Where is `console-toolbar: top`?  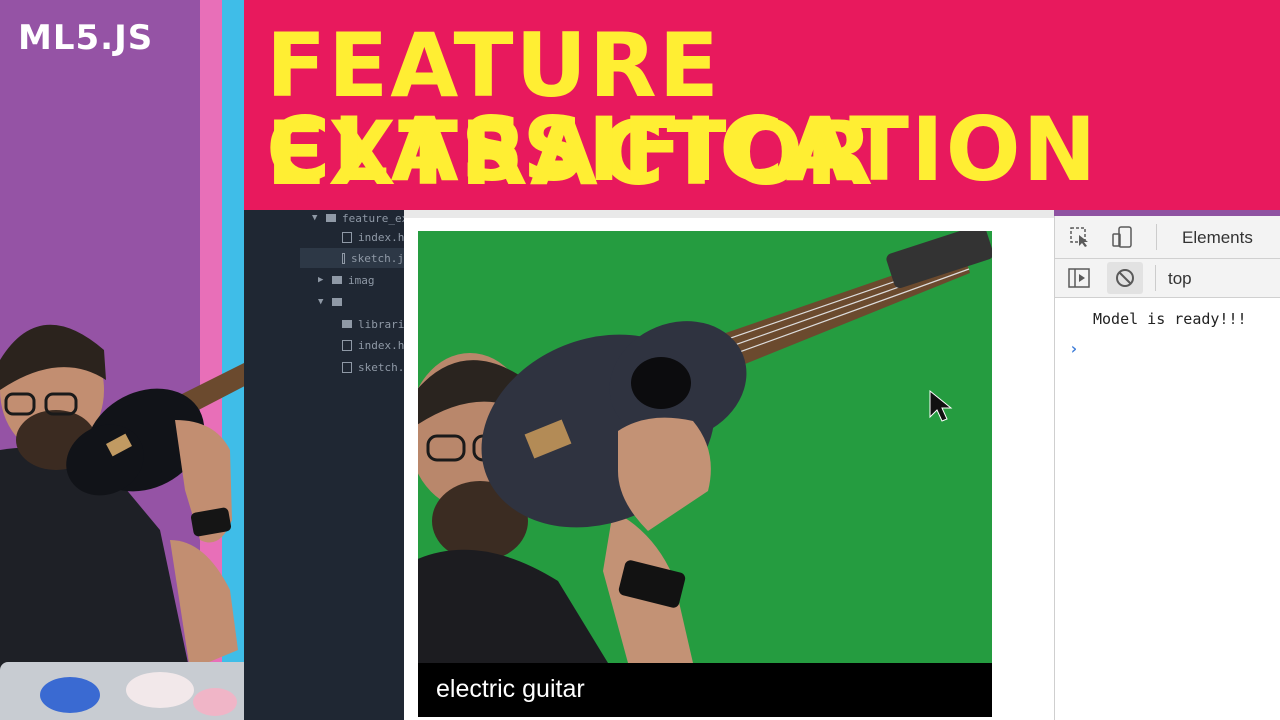 console-toolbar: top is located at coordinates (1167, 278).